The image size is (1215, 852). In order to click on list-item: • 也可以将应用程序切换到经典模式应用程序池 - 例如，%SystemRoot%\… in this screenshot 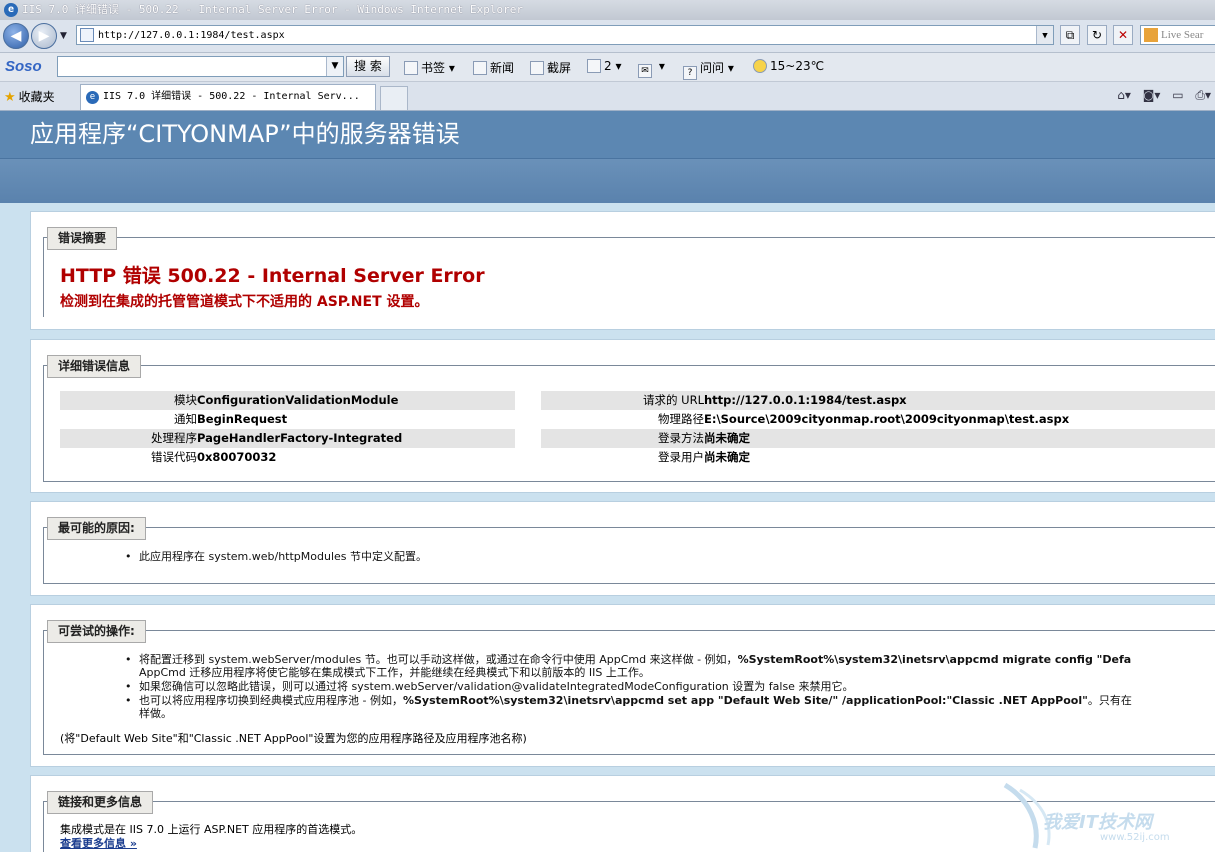, I will do `click(628, 707)`.